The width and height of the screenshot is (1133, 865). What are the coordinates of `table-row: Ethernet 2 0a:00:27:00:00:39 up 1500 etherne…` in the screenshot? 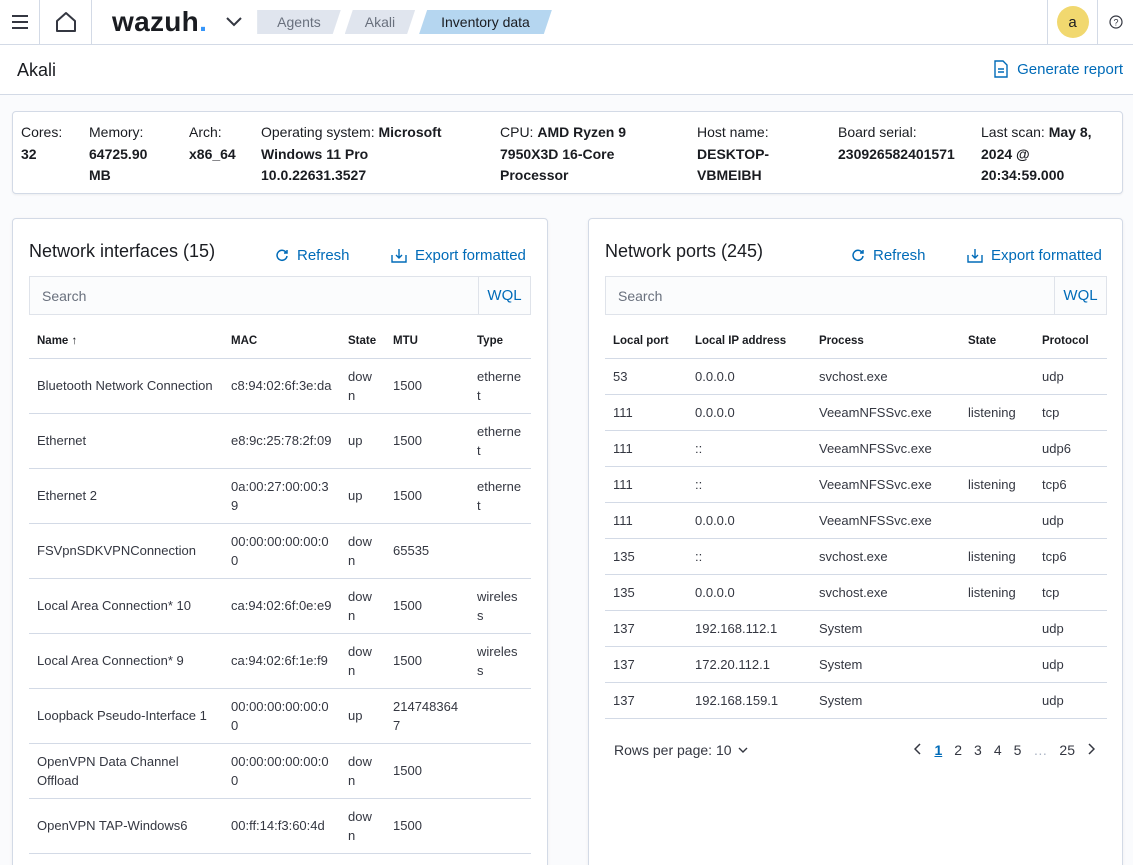 It's located at (280, 496).